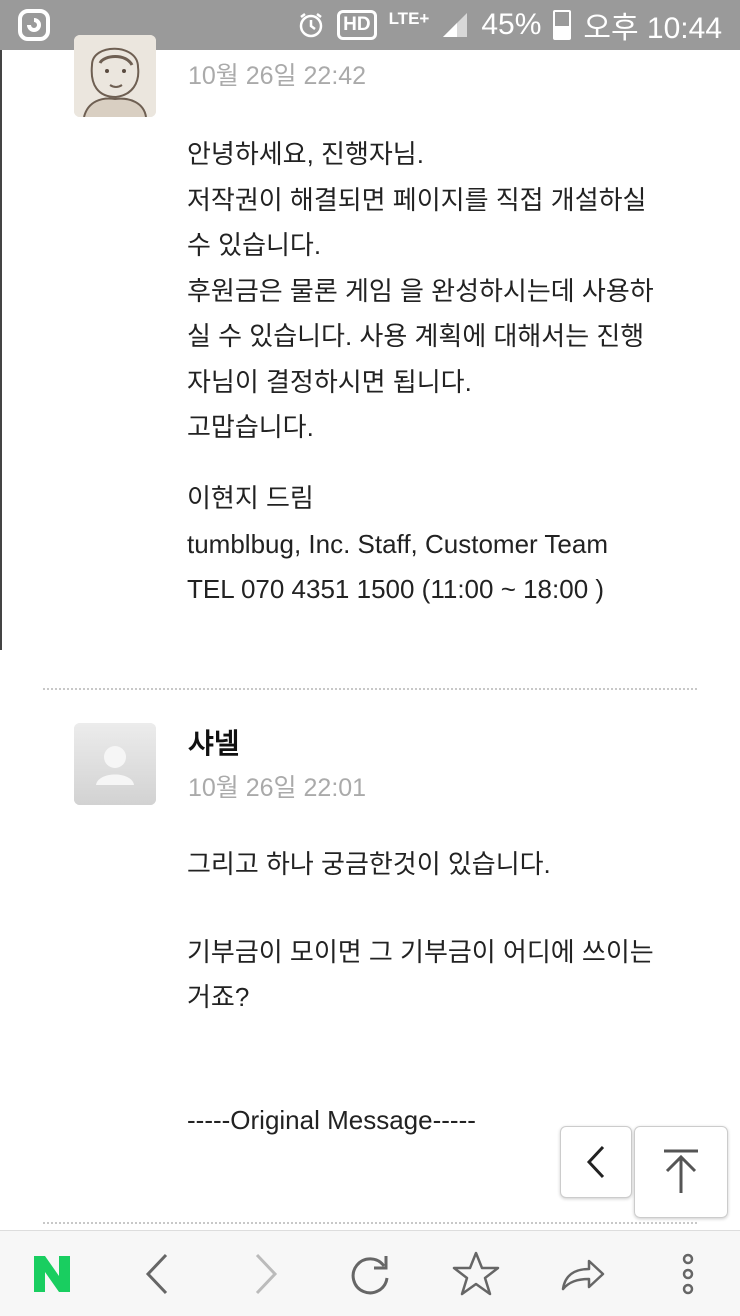 The image size is (740, 1316). What do you see at coordinates (277, 788) in the screenshot?
I see `message-date: 10월 26일 22:01` at bounding box center [277, 788].